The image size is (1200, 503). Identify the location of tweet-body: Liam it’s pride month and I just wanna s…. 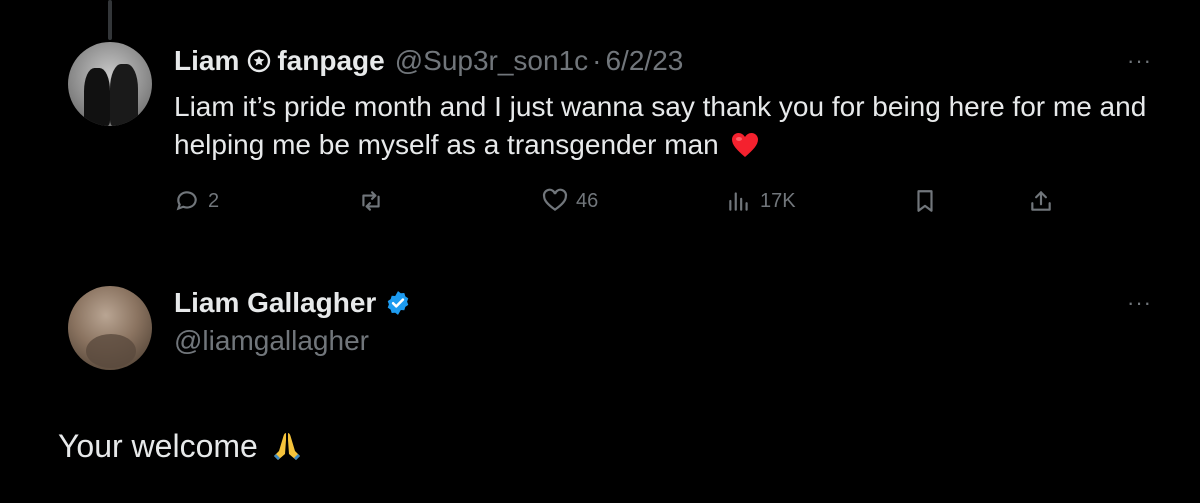
(660, 125).